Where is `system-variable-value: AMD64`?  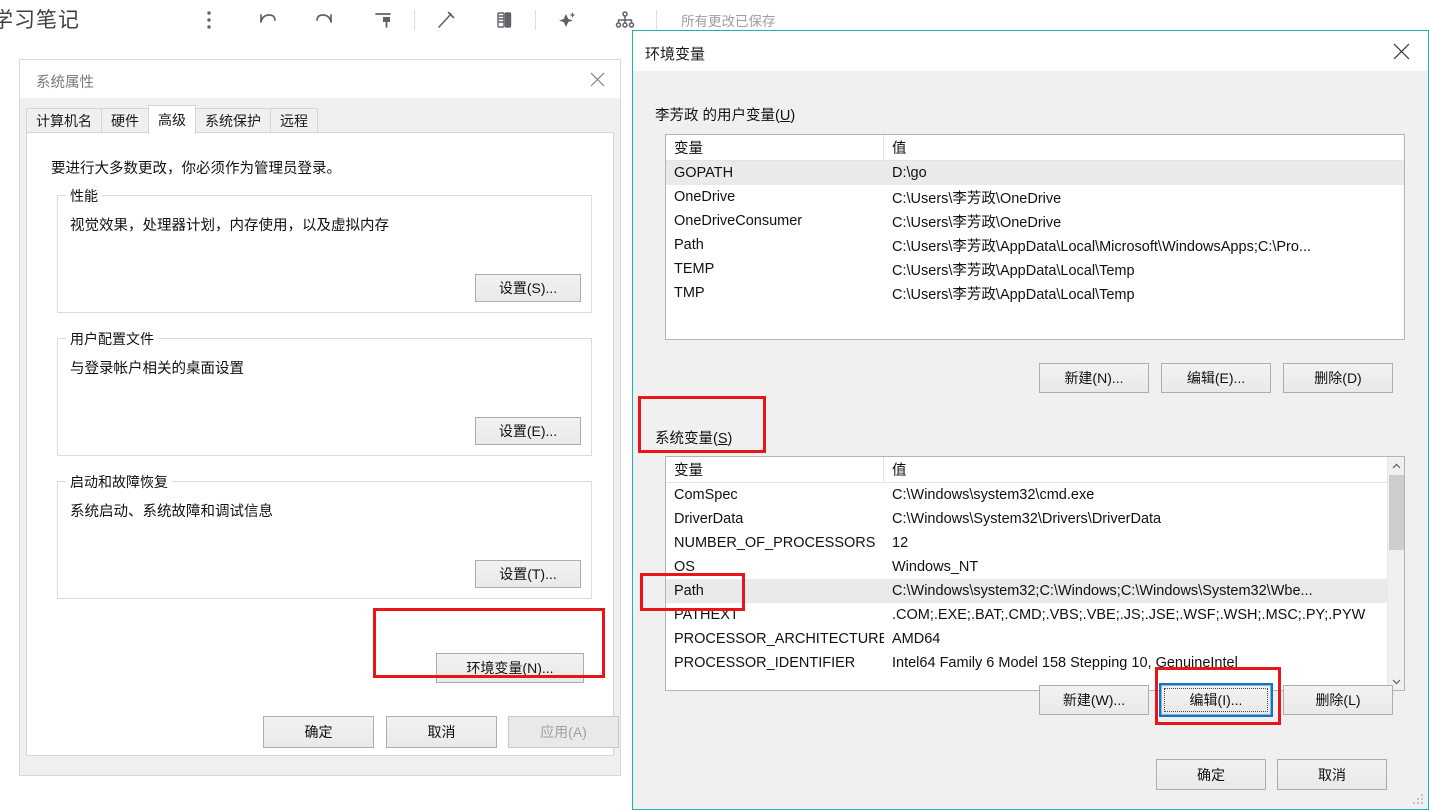 system-variable-value: AMD64 is located at coordinates (916, 639).